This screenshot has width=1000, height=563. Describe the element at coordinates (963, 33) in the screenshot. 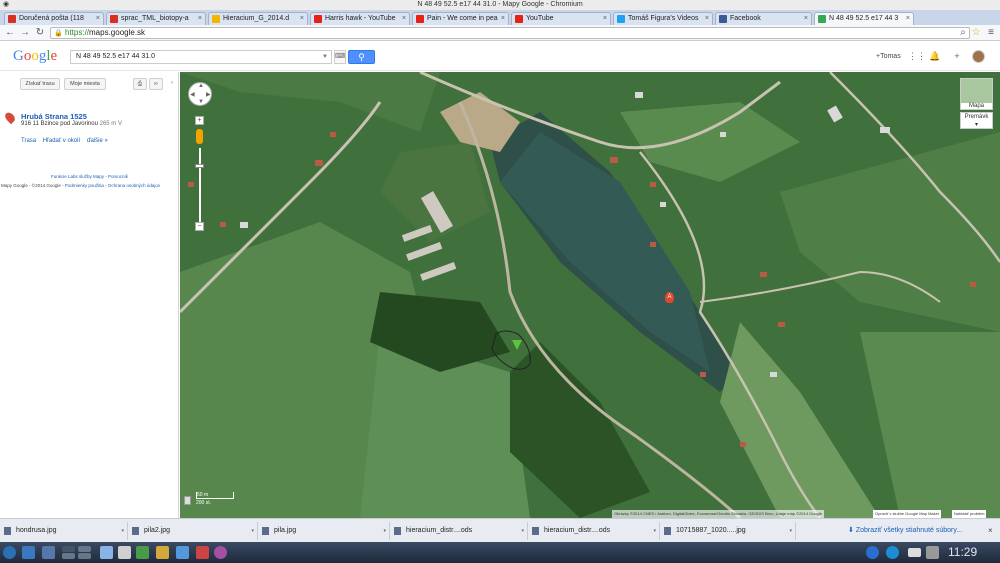

I see `zoom-icon: ⌕` at that location.